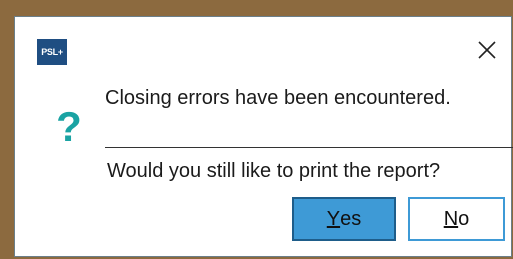 The image size is (513, 259). I want to click on yes-mnemonic: Y, so click(333, 218).